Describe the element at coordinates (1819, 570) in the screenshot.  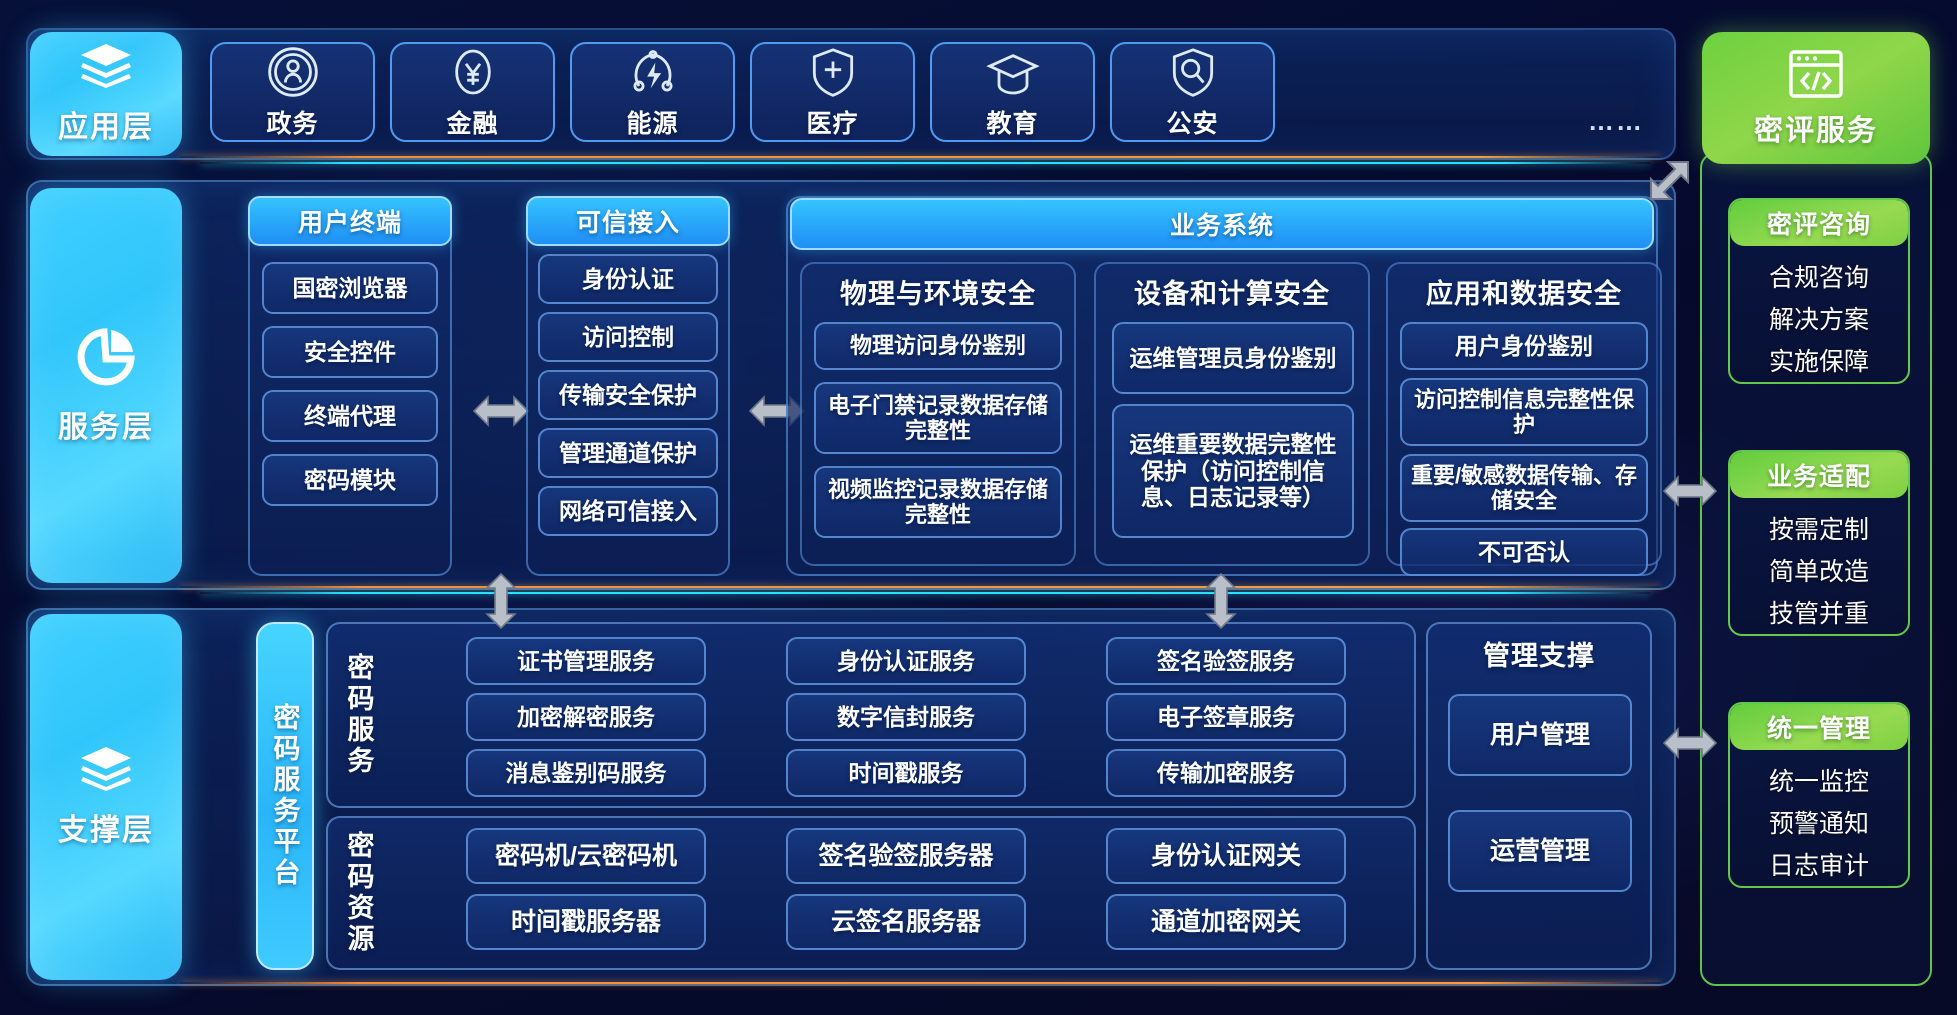
I see `assessment-card-item: 简单改造` at that location.